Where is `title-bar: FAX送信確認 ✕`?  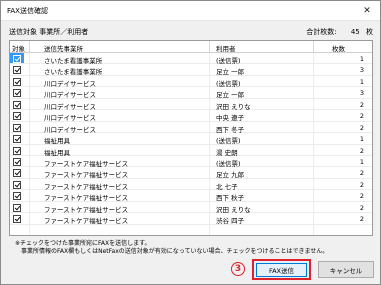 title-bar: FAX送信確認 ✕ is located at coordinates (190, 11).